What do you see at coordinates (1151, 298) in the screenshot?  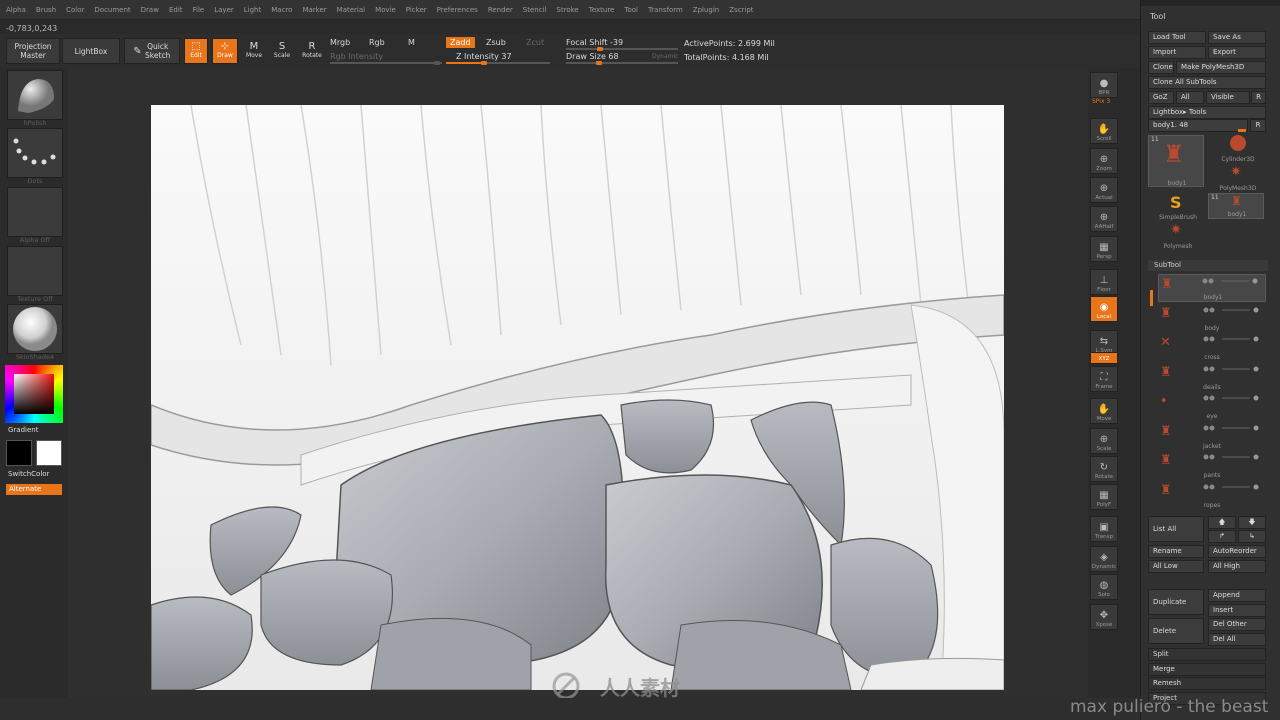 I see `subtool-scrollbar` at bounding box center [1151, 298].